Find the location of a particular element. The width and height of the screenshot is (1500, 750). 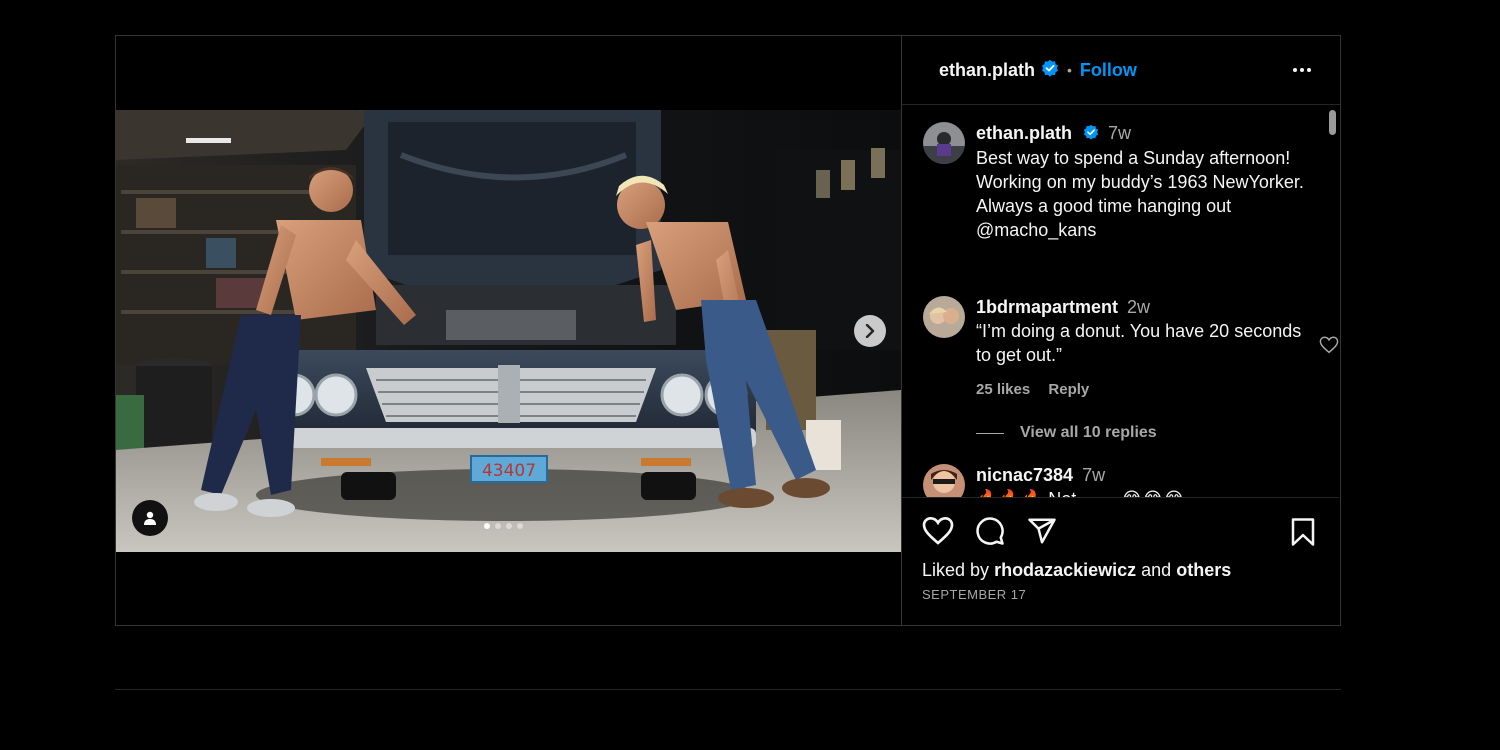

author-username: ethan.plath is located at coordinates (987, 70).